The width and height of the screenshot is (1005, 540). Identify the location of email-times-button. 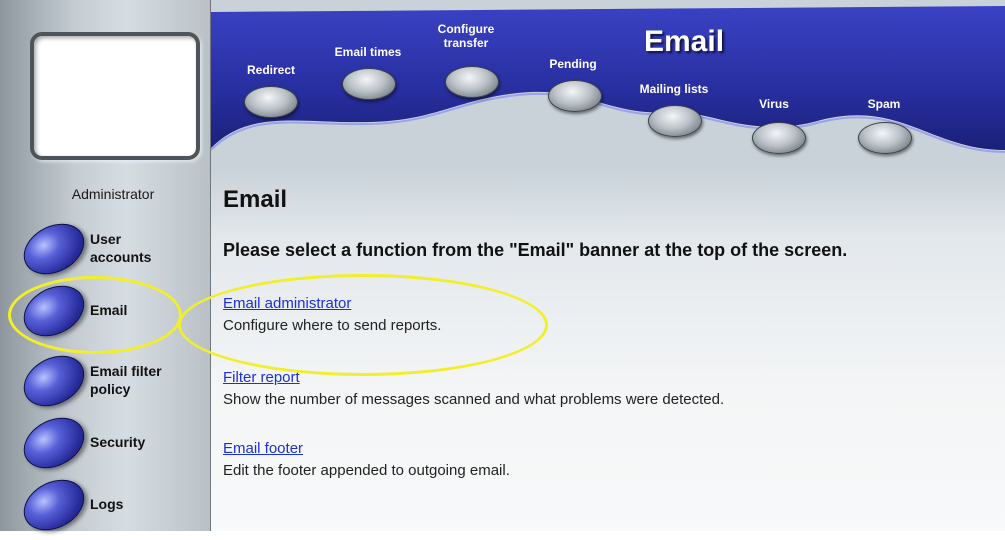
(369, 84).